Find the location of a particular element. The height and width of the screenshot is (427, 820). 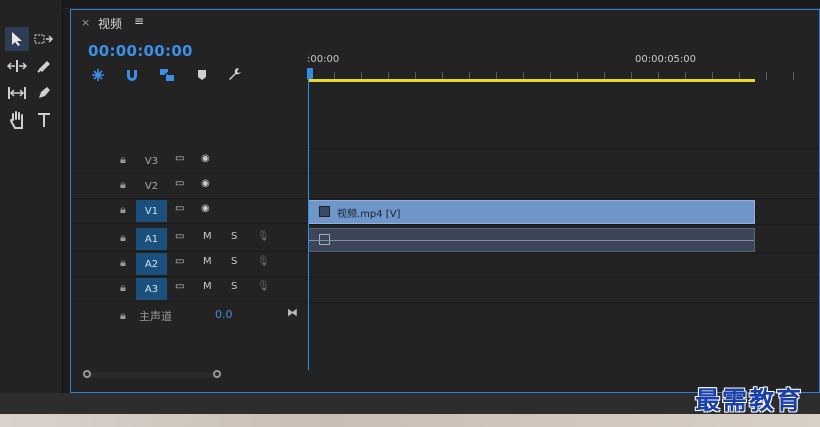

nest-sequence-icon is located at coordinates (98, 76).